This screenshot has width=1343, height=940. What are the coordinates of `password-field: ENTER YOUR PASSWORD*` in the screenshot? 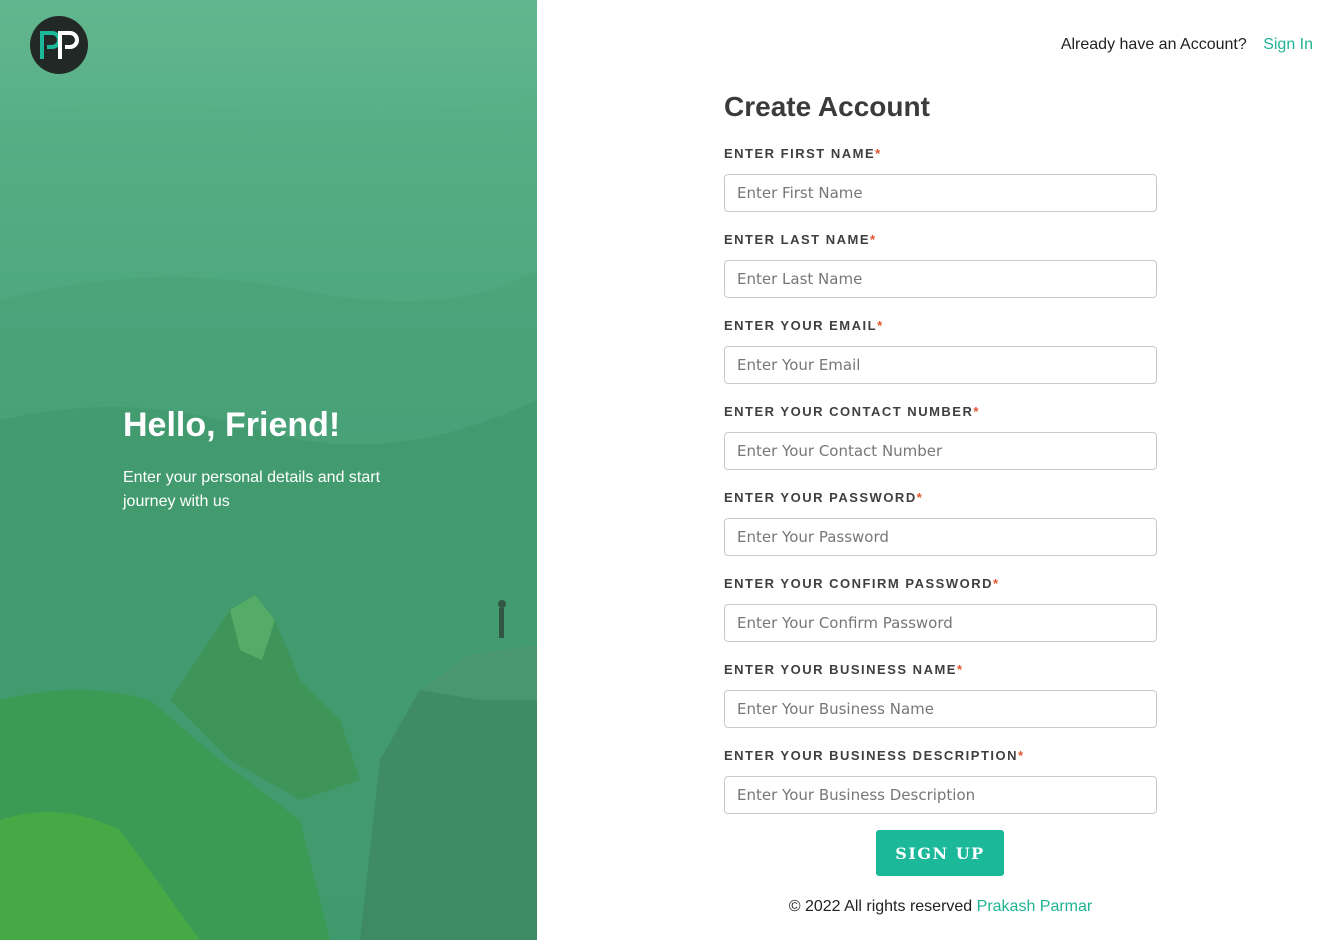 It's located at (940, 533).